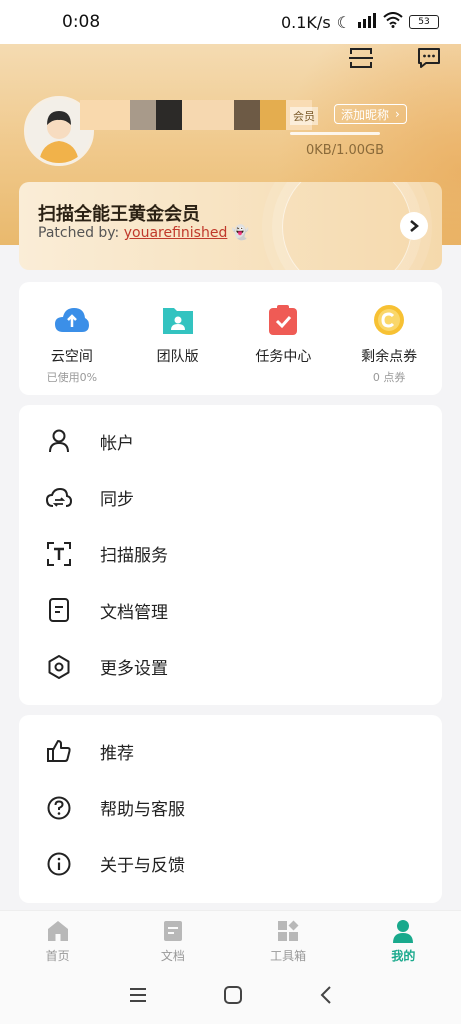  I want to click on menu-label: 文档管理, so click(134, 612).